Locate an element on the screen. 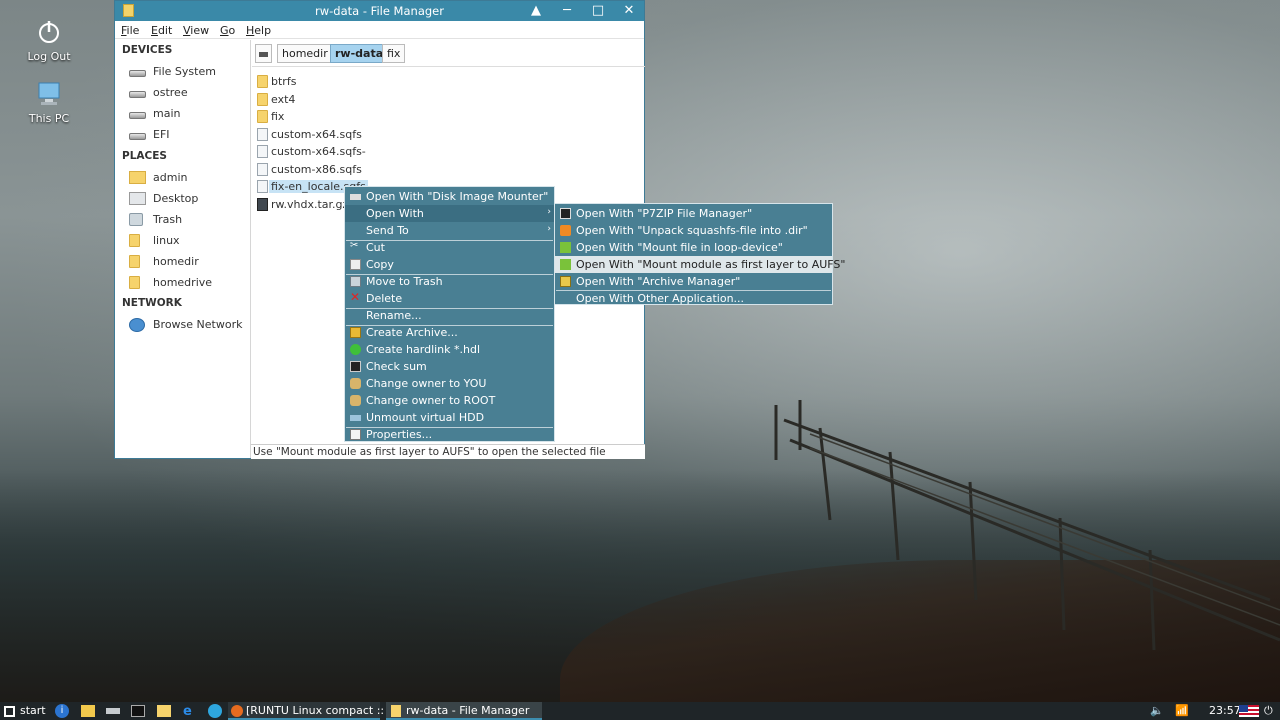 This screenshot has height=720, width=1280. firefox-icon is located at coordinates (237, 711).